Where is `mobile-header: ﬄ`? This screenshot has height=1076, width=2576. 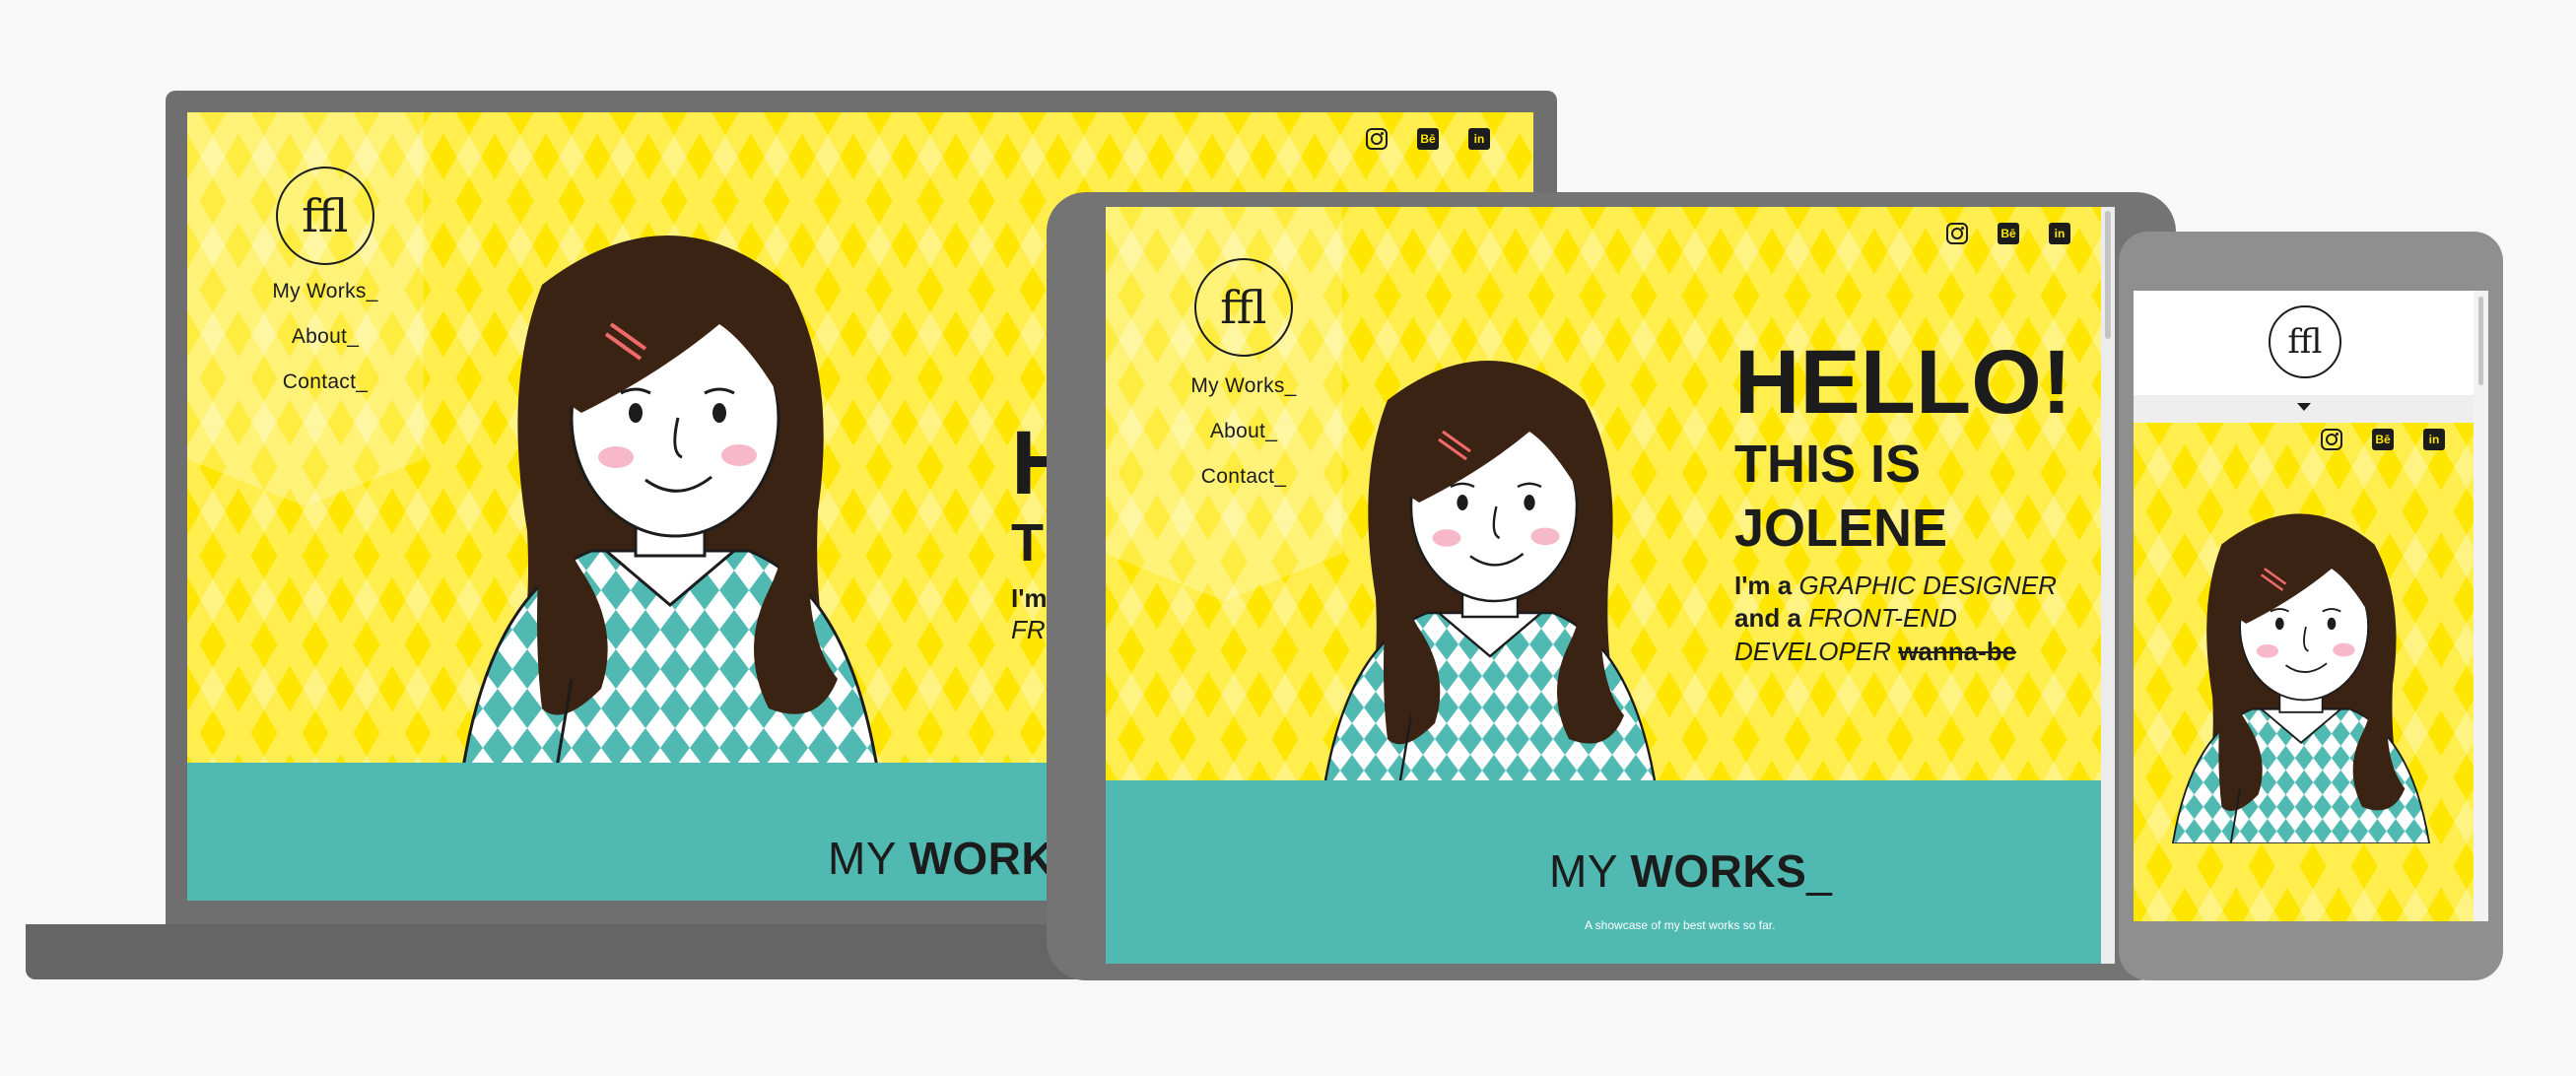 mobile-header: ﬄ is located at coordinates (2304, 343).